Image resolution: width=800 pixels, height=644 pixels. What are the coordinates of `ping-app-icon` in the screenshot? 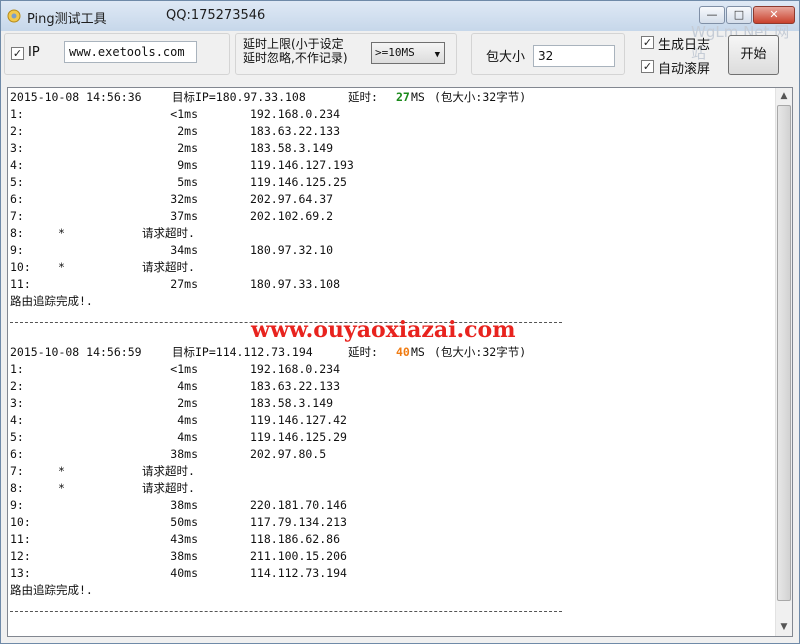 It's located at (14, 16).